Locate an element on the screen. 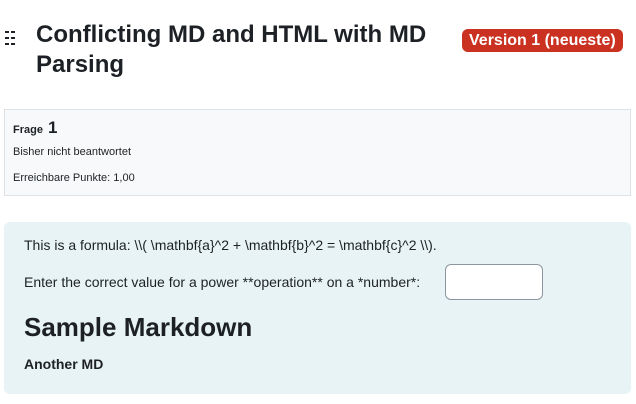 This screenshot has width=636, height=404. question-number-value: 1 is located at coordinates (53, 127).